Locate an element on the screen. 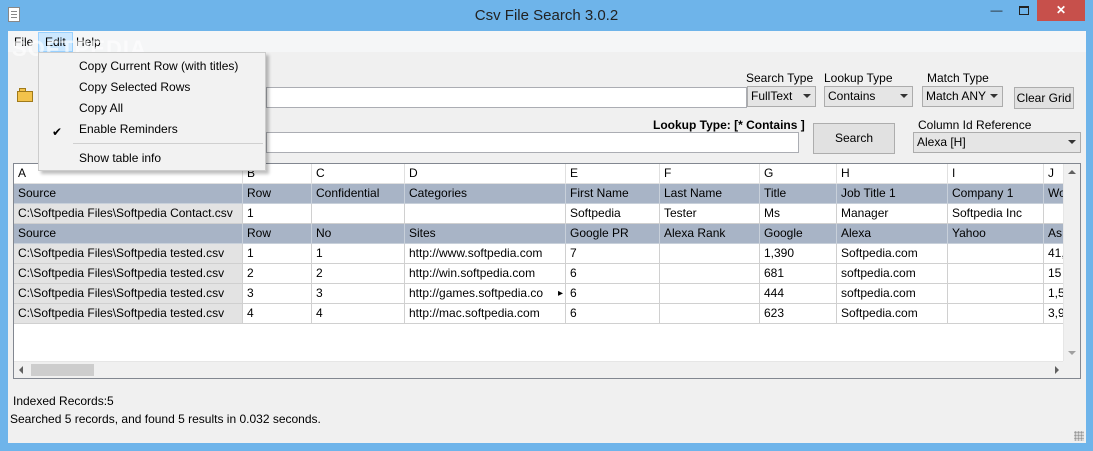 This screenshot has width=1093, height=451. clear-grid-button: Clear Grid is located at coordinates (1044, 98).